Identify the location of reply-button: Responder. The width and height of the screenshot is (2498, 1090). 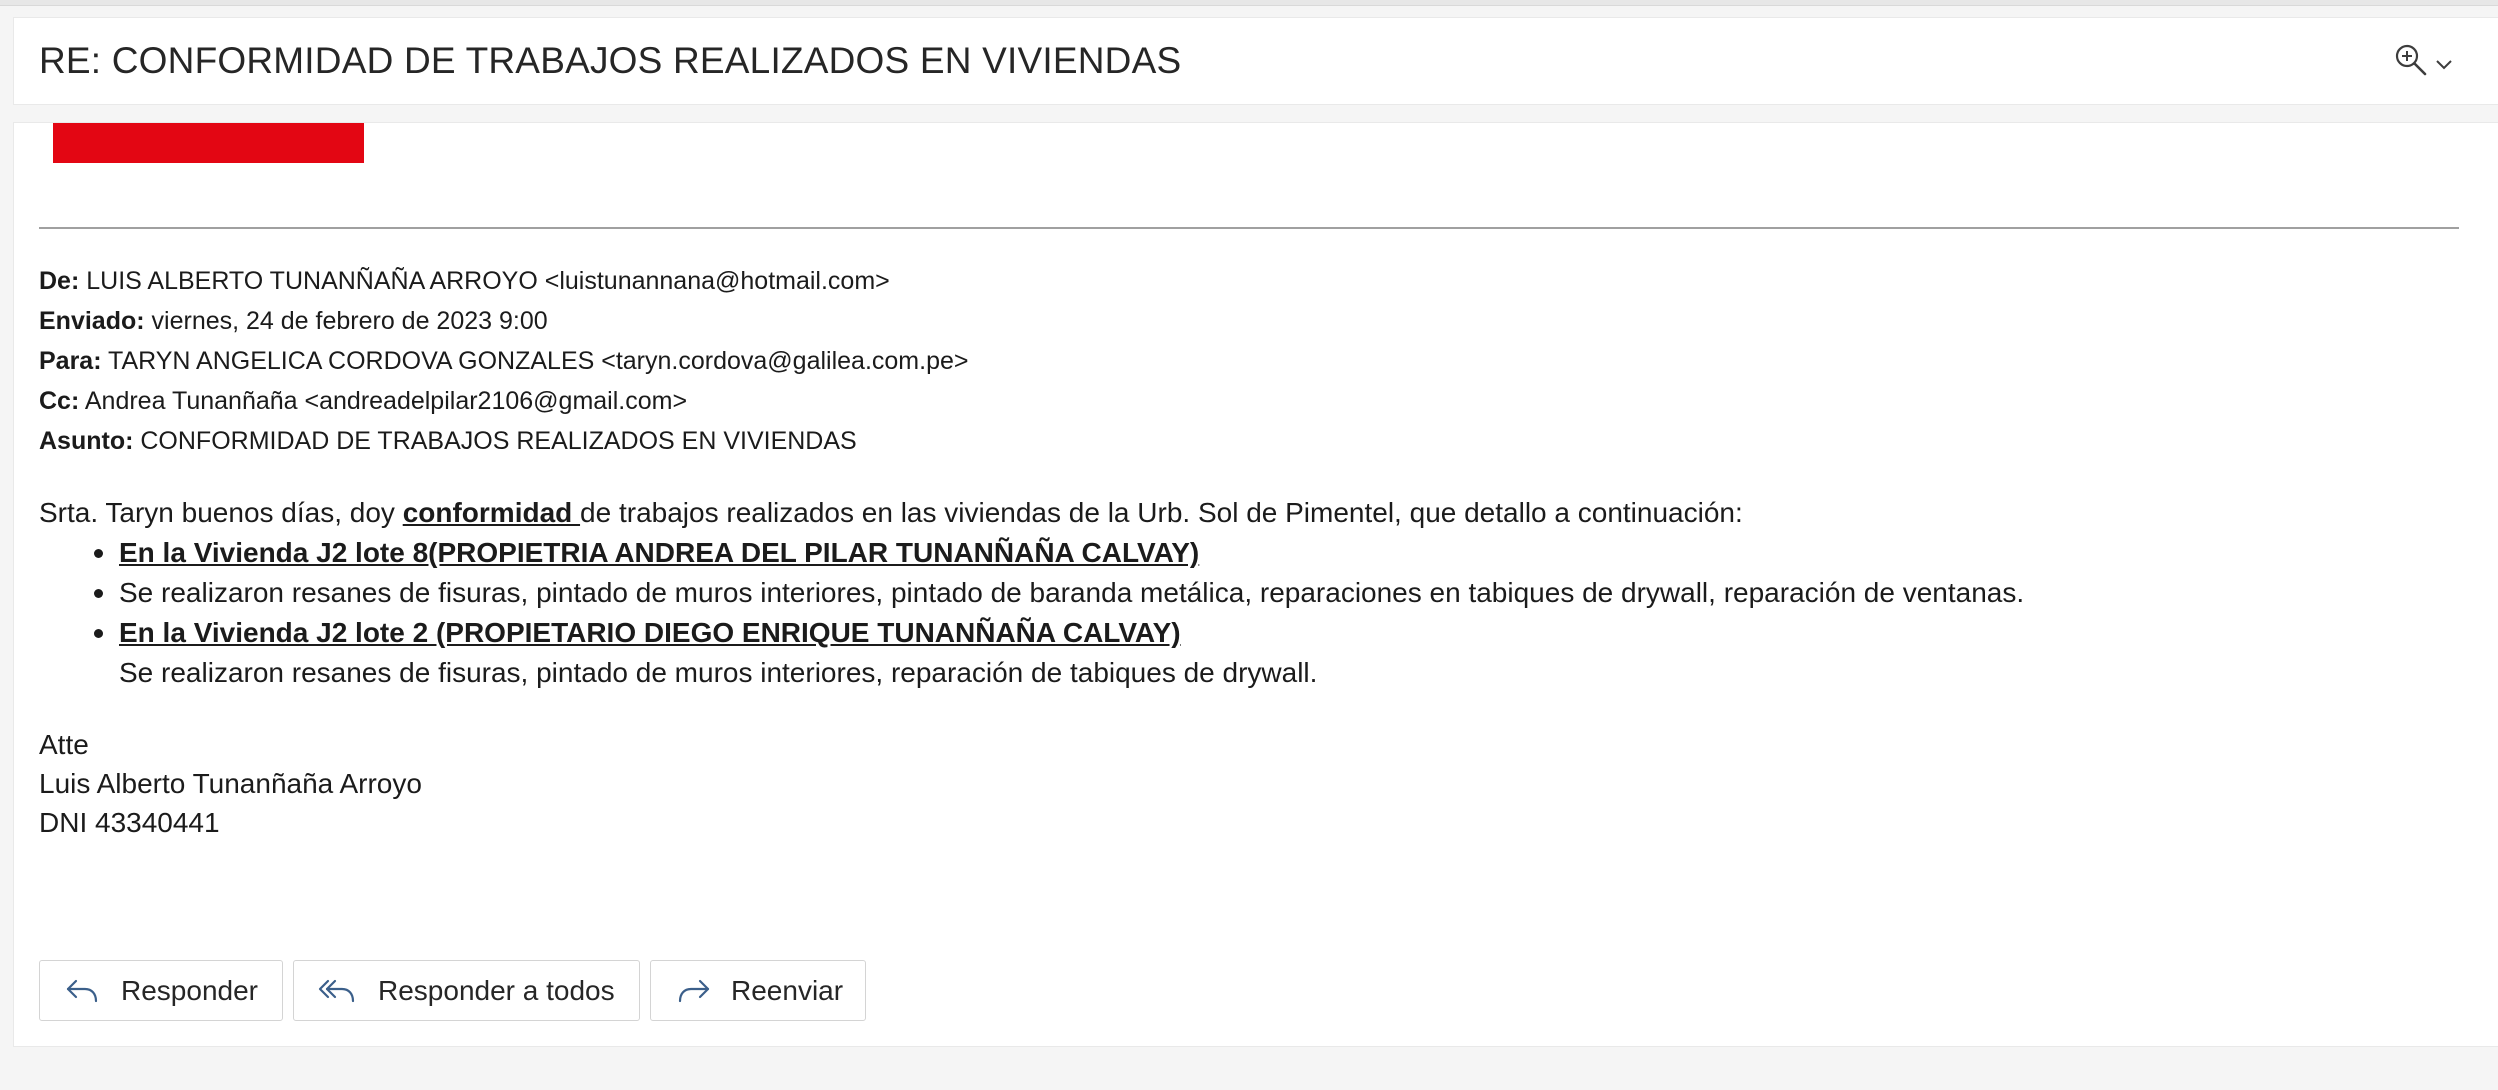
(161, 990).